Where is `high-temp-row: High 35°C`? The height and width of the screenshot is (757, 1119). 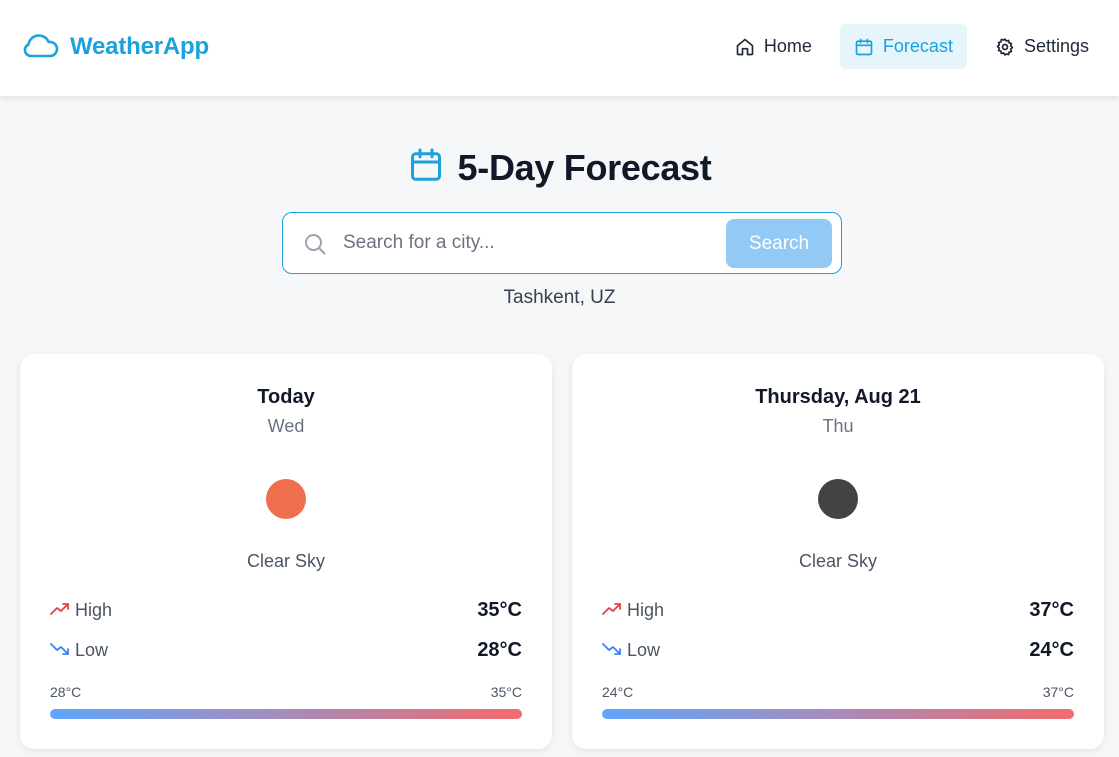
high-temp-row: High 35°C is located at coordinates (286, 610).